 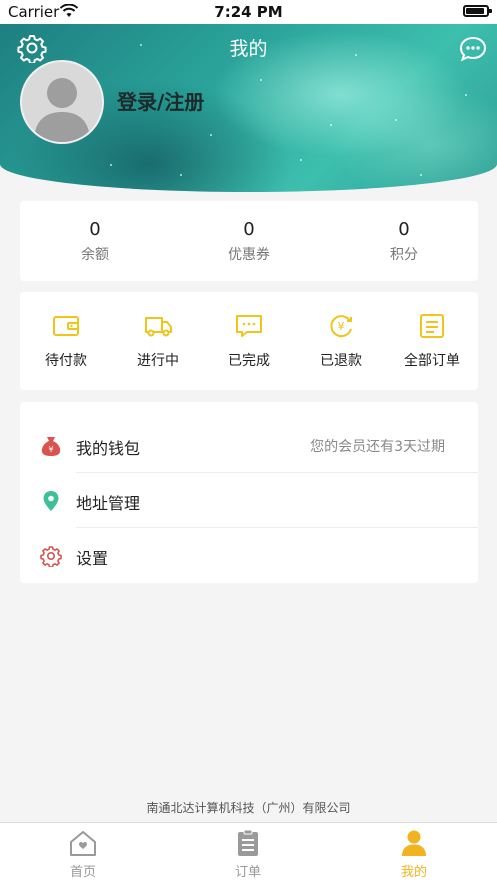 I want to click on truck-icon, so click(x=158, y=327).